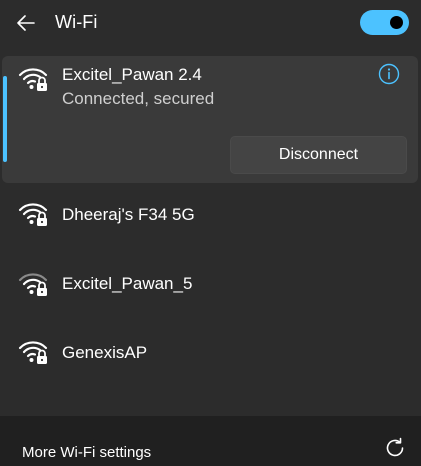 This screenshot has height=466, width=421. I want to click on refresh-icon, so click(395, 448).